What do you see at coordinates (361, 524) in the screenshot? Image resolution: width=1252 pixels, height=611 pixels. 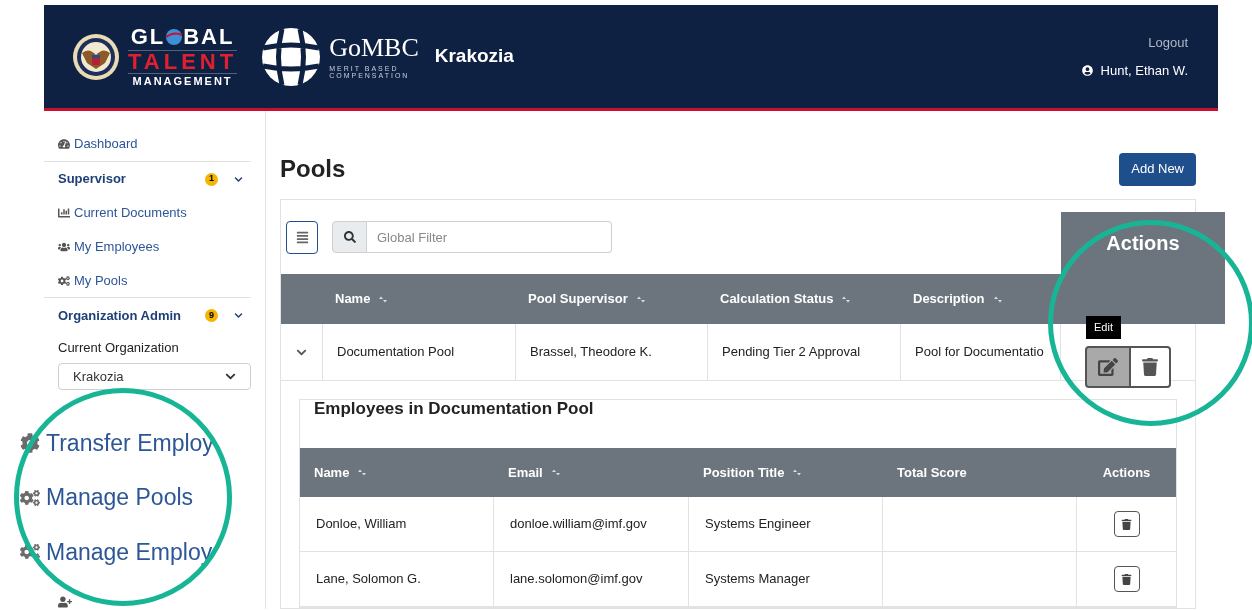 I see `table-cell-text: Donloe, William` at bounding box center [361, 524].